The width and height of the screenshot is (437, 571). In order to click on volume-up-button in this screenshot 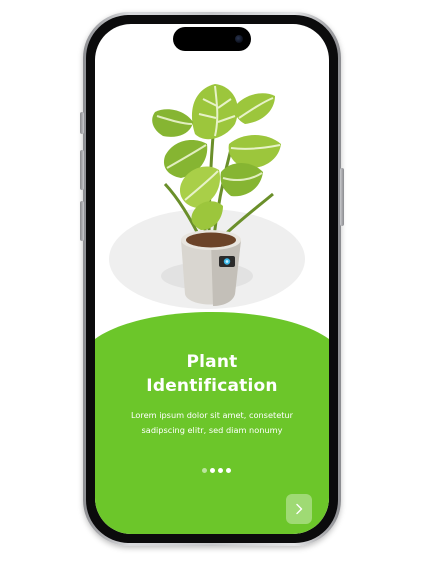, I will do `click(82, 170)`.